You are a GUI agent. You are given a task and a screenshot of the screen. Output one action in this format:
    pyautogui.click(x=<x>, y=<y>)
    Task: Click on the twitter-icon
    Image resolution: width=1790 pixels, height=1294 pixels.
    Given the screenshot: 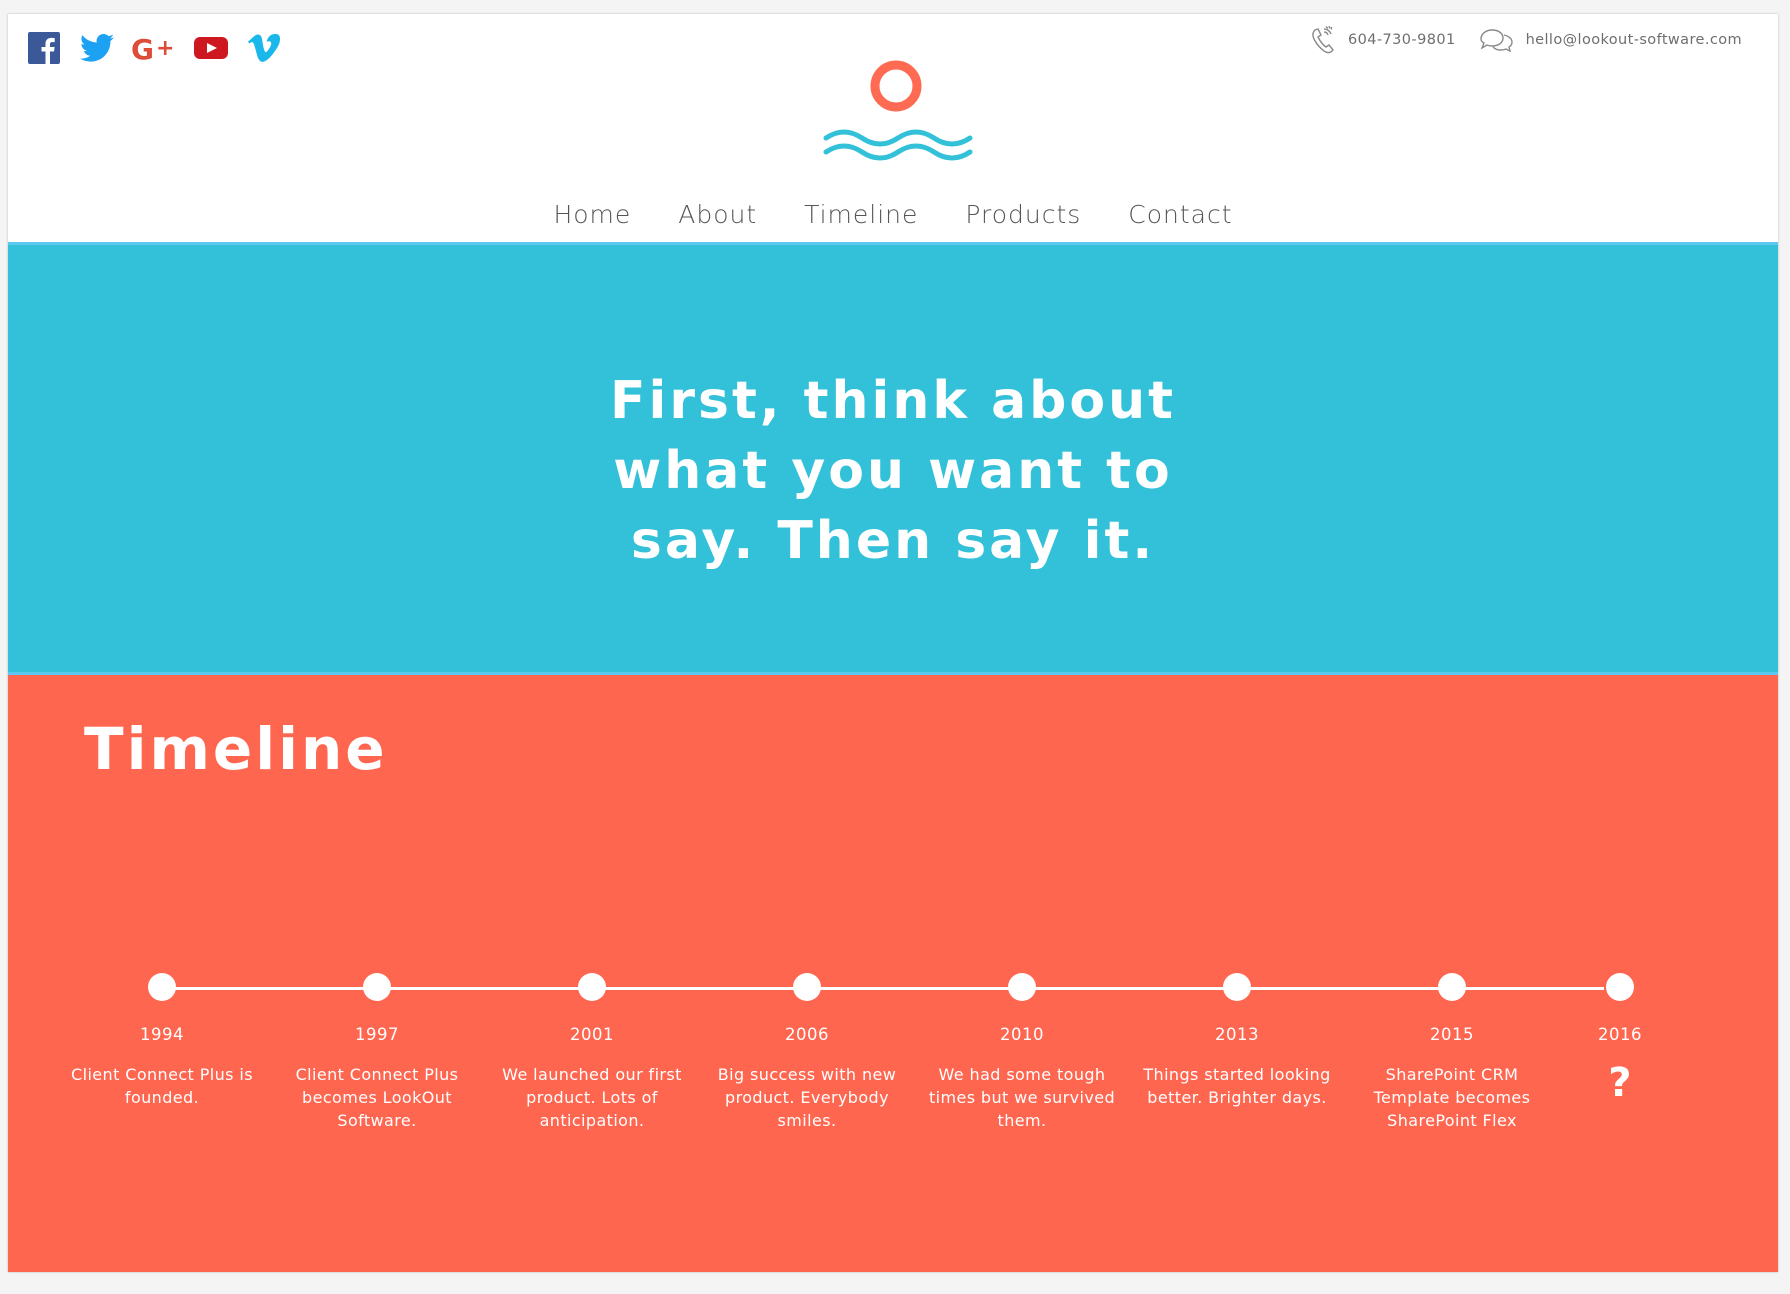 What is the action you would take?
    pyautogui.click(x=97, y=47)
    